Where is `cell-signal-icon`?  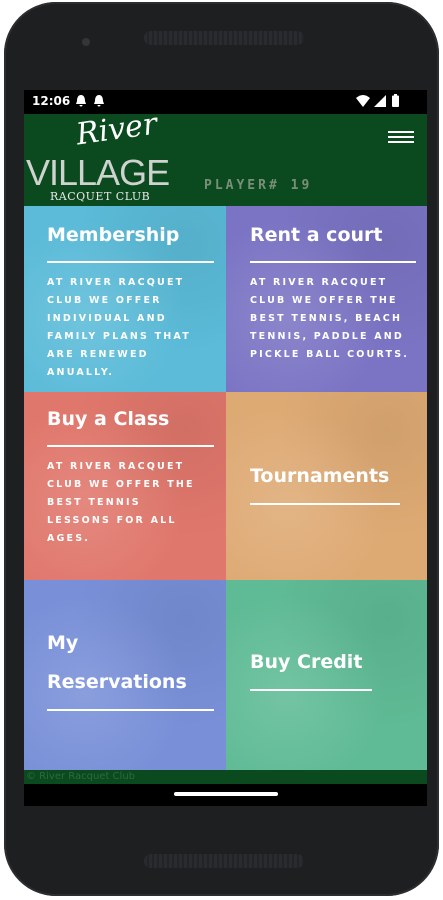
cell-signal-icon is located at coordinates (380, 101).